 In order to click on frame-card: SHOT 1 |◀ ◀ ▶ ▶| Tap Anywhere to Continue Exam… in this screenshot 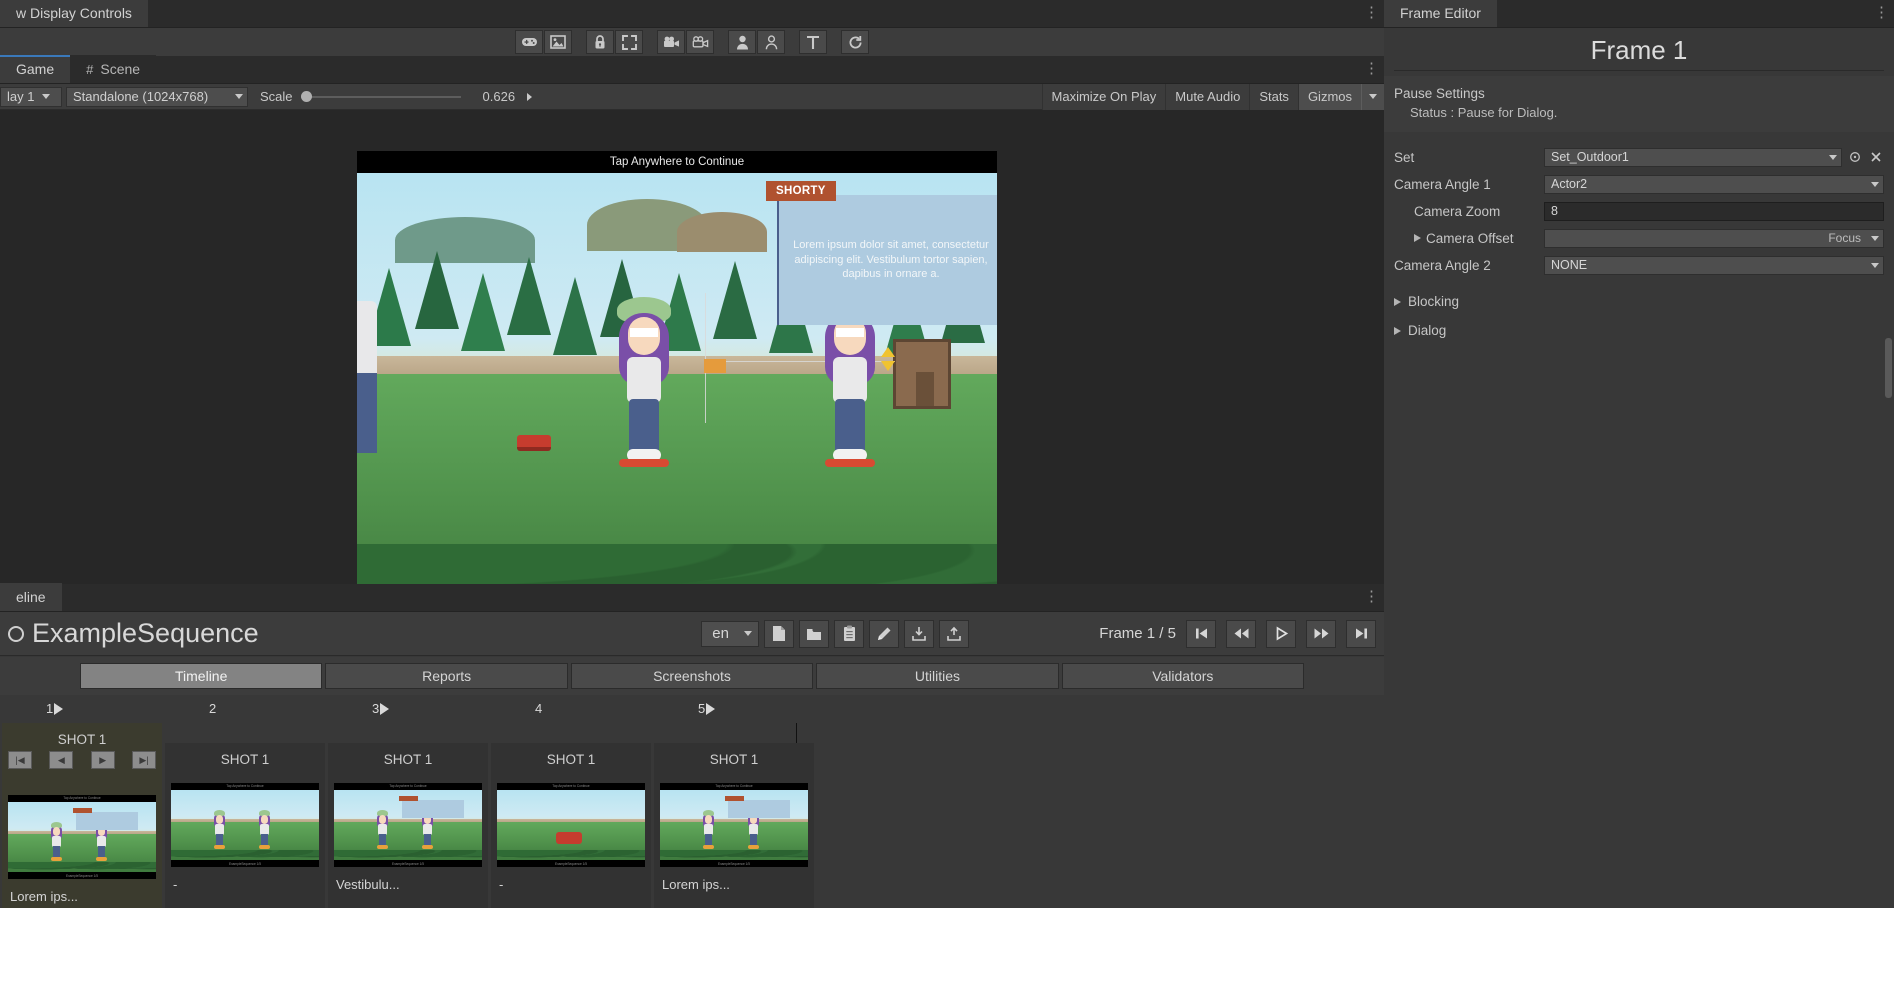, I will do `click(82, 815)`.